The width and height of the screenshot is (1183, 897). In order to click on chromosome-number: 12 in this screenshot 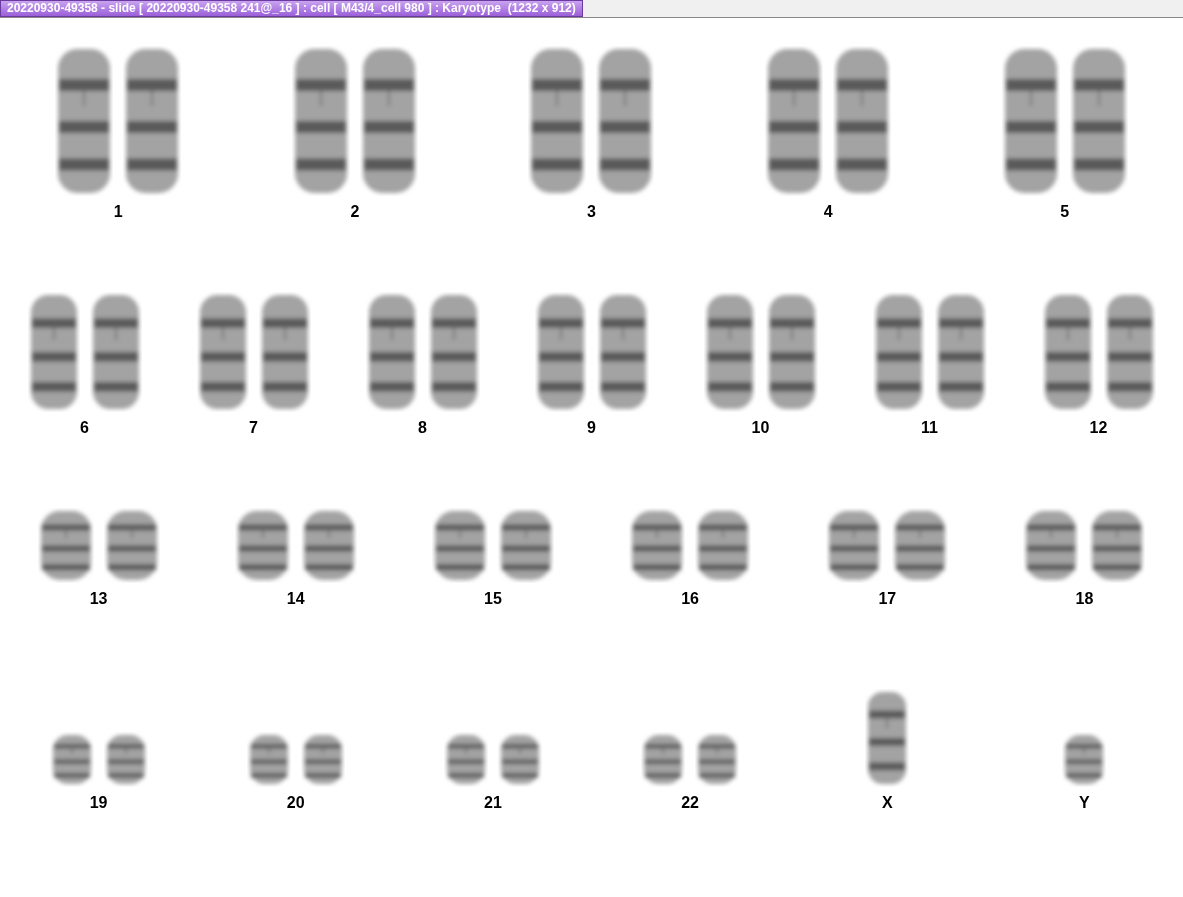, I will do `click(1098, 428)`.